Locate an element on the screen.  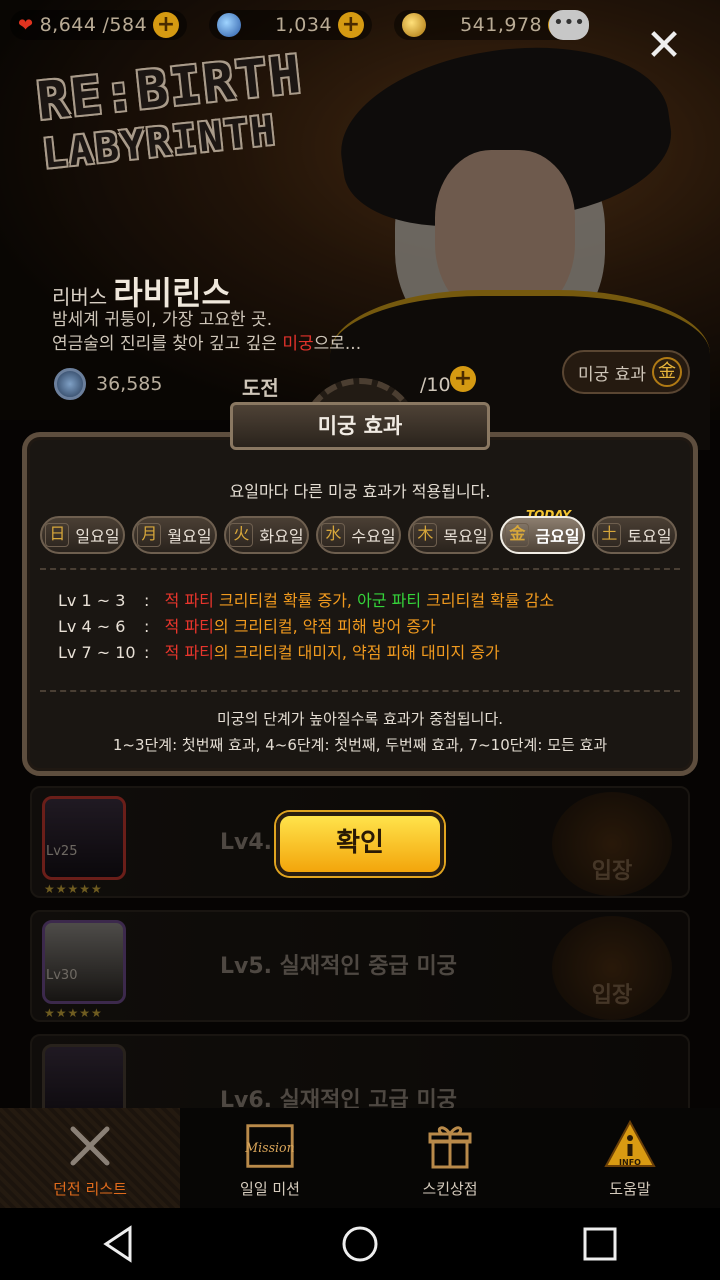
labyrinth-effect-button: 미궁 효과 金 is located at coordinates (626, 372).